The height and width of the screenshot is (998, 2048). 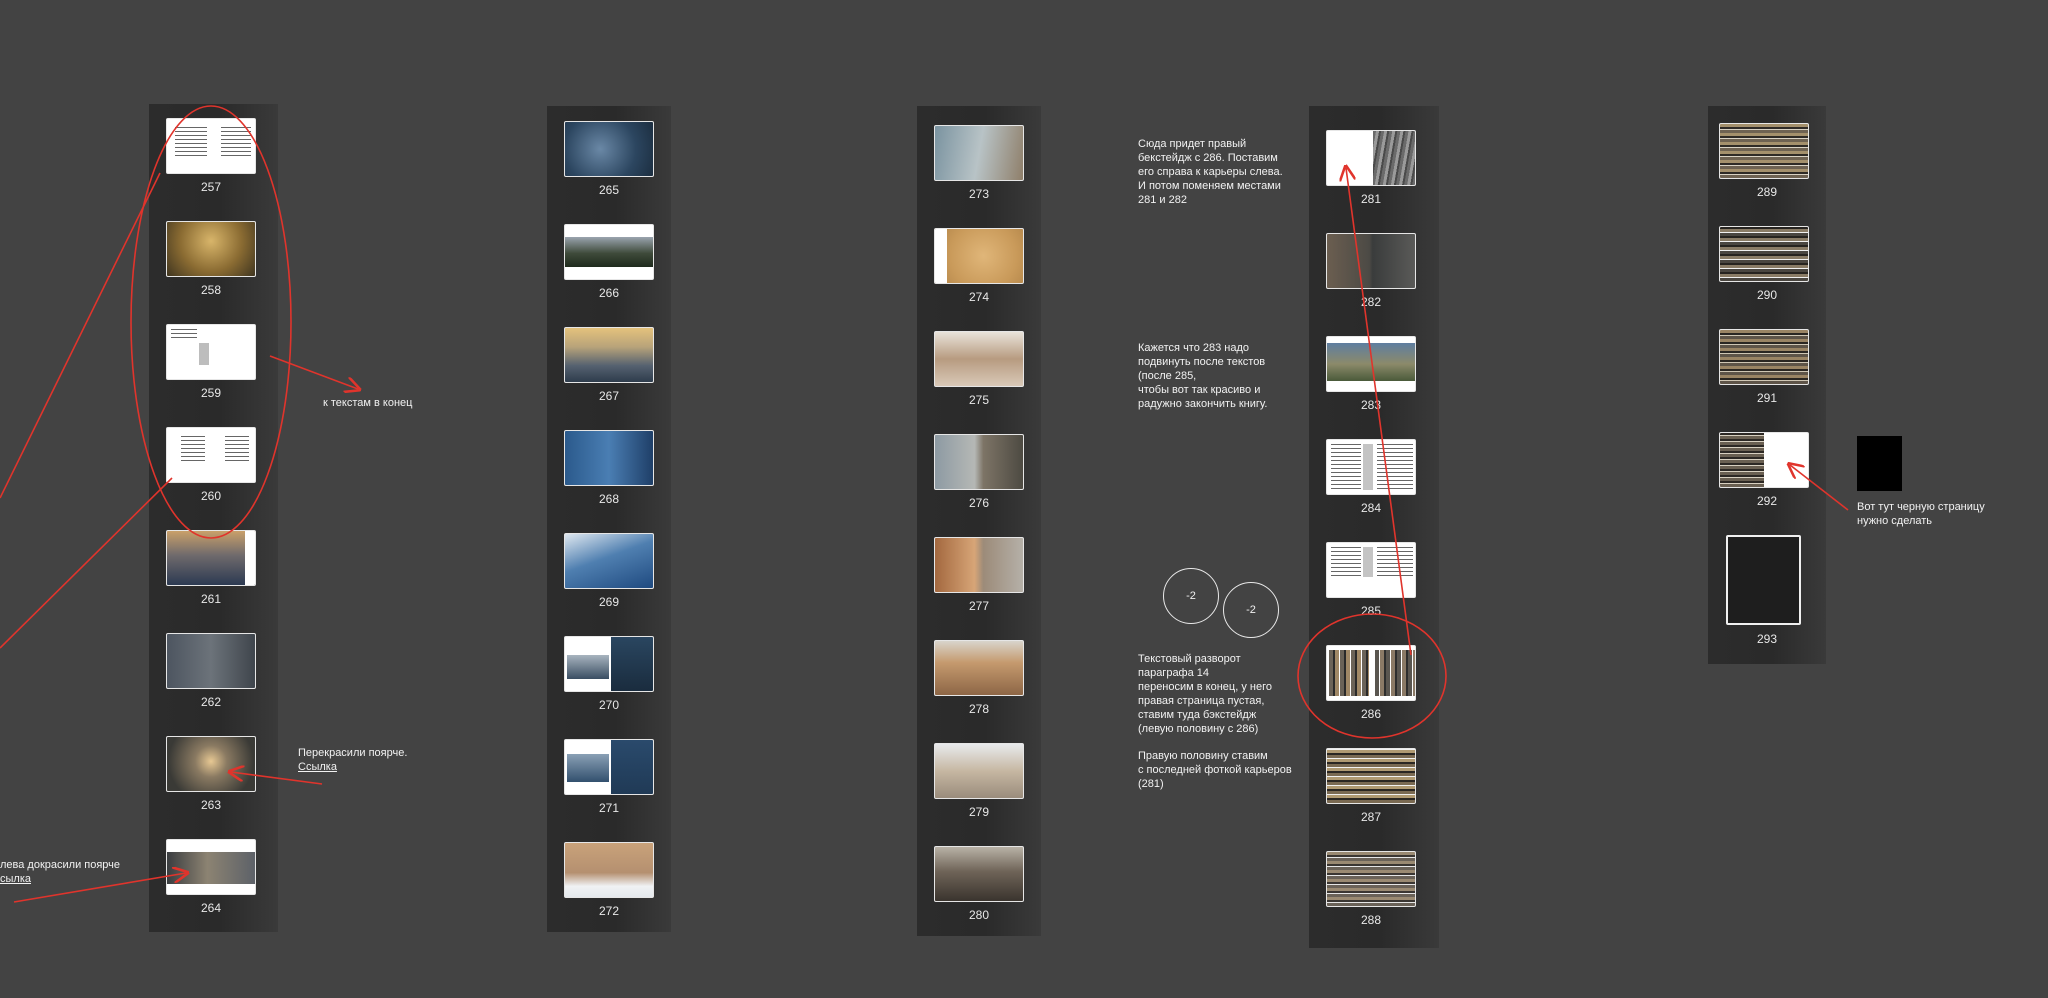 What do you see at coordinates (1767, 192) in the screenshot?
I see `page-number: 289` at bounding box center [1767, 192].